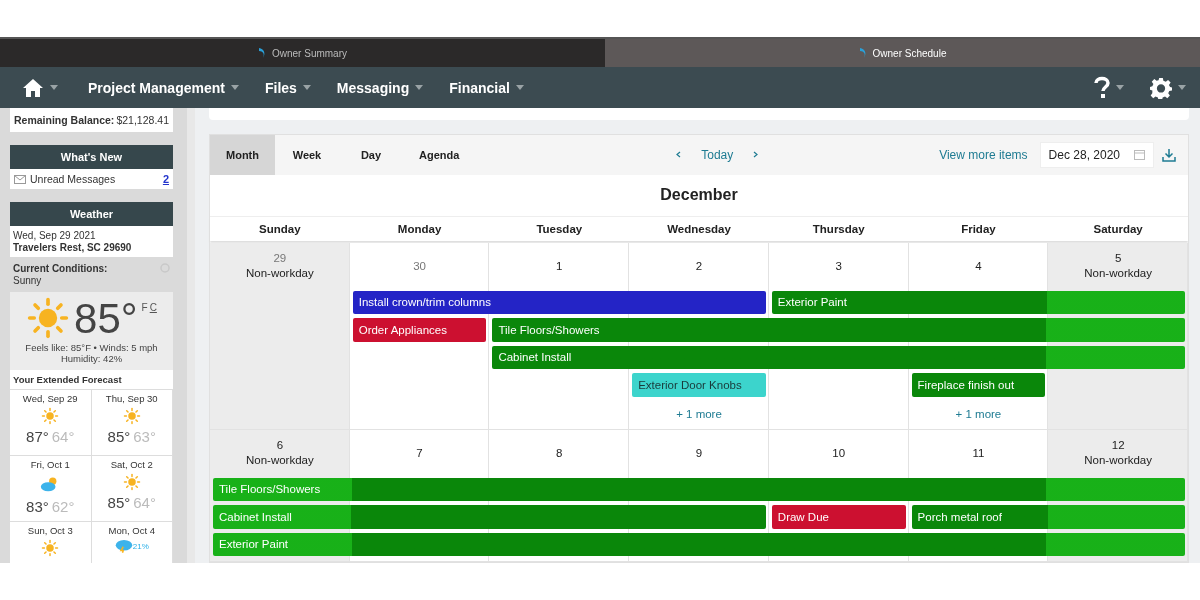 The width and height of the screenshot is (1200, 600). Describe the element at coordinates (978, 452) in the screenshot. I see `day-number: 11` at that location.